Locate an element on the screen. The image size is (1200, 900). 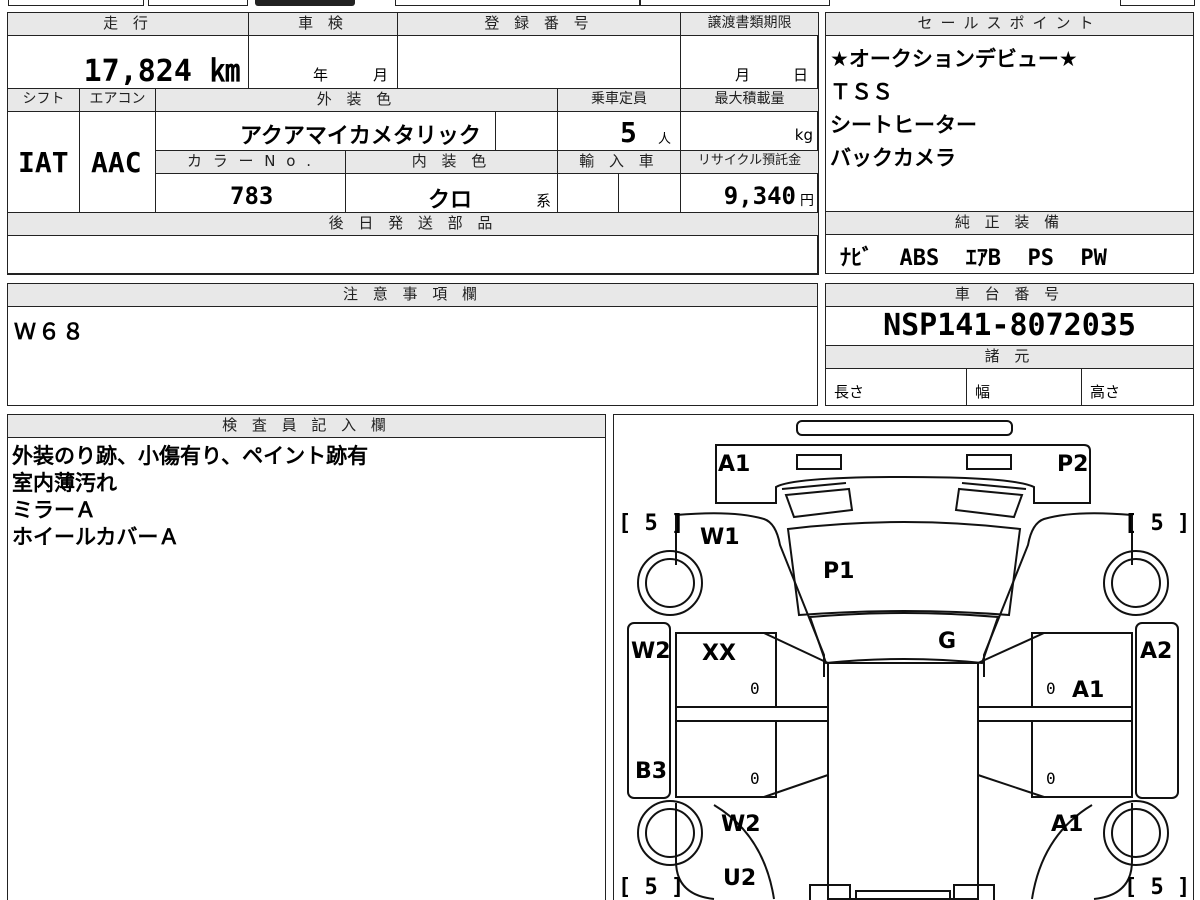
exterior-color-value: アクアマイカメタリック is located at coordinates (360, 136).